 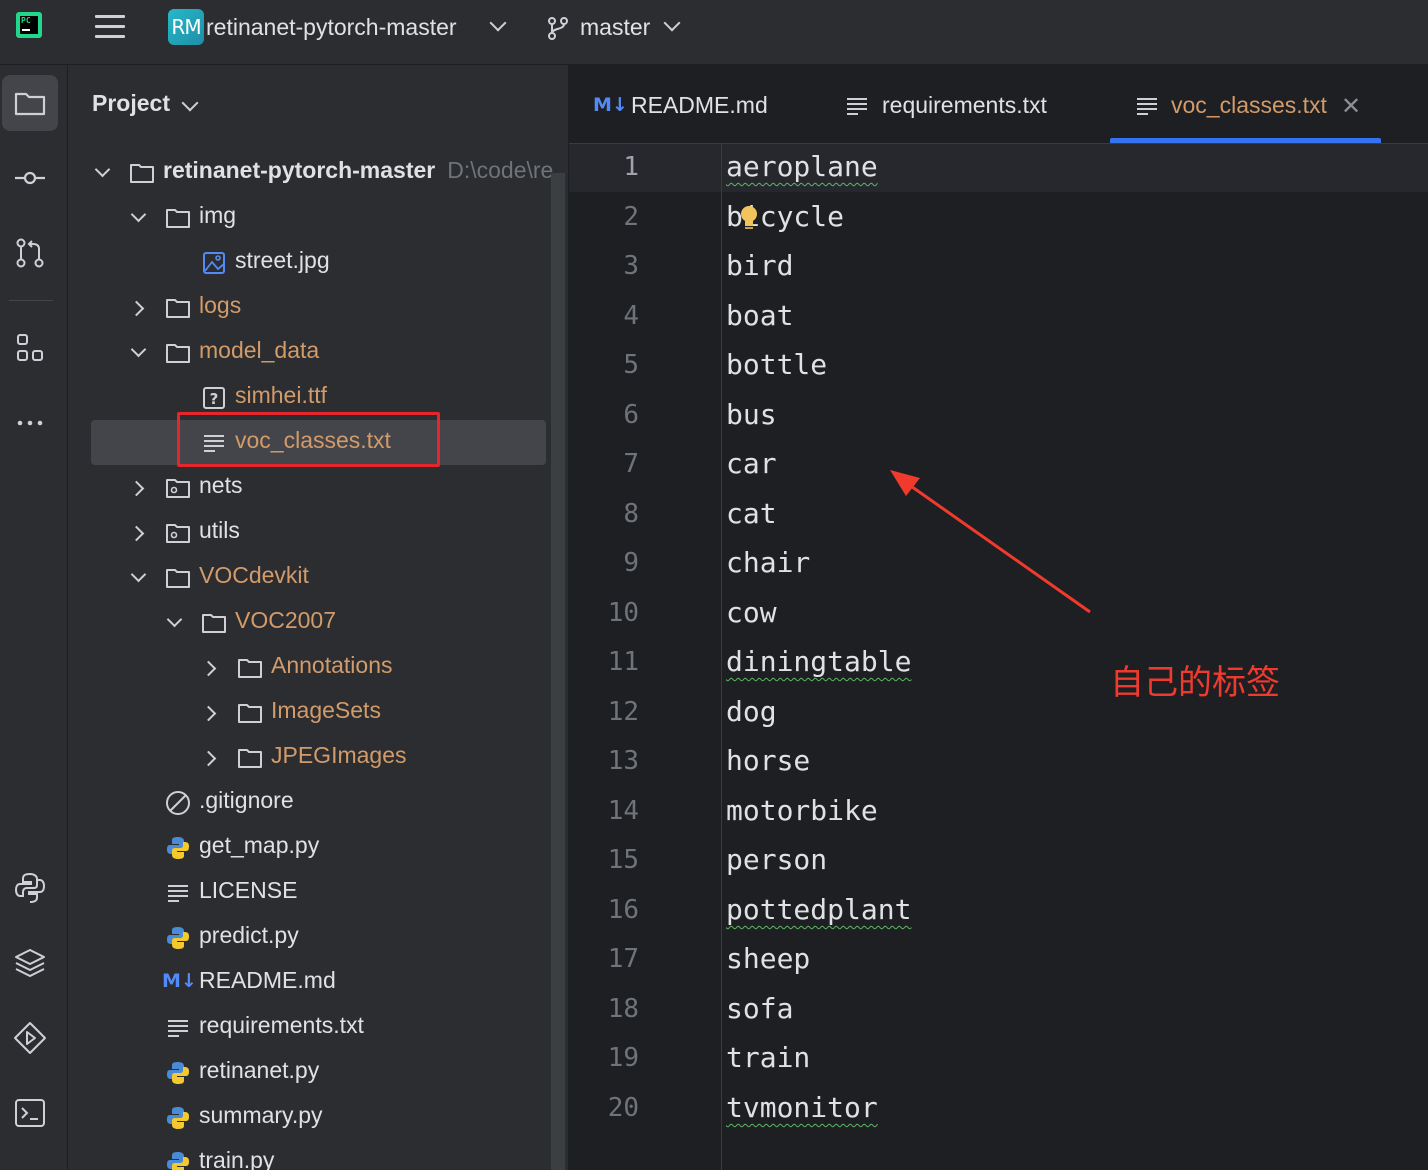 I want to click on project-tool-button, so click(x=30, y=103).